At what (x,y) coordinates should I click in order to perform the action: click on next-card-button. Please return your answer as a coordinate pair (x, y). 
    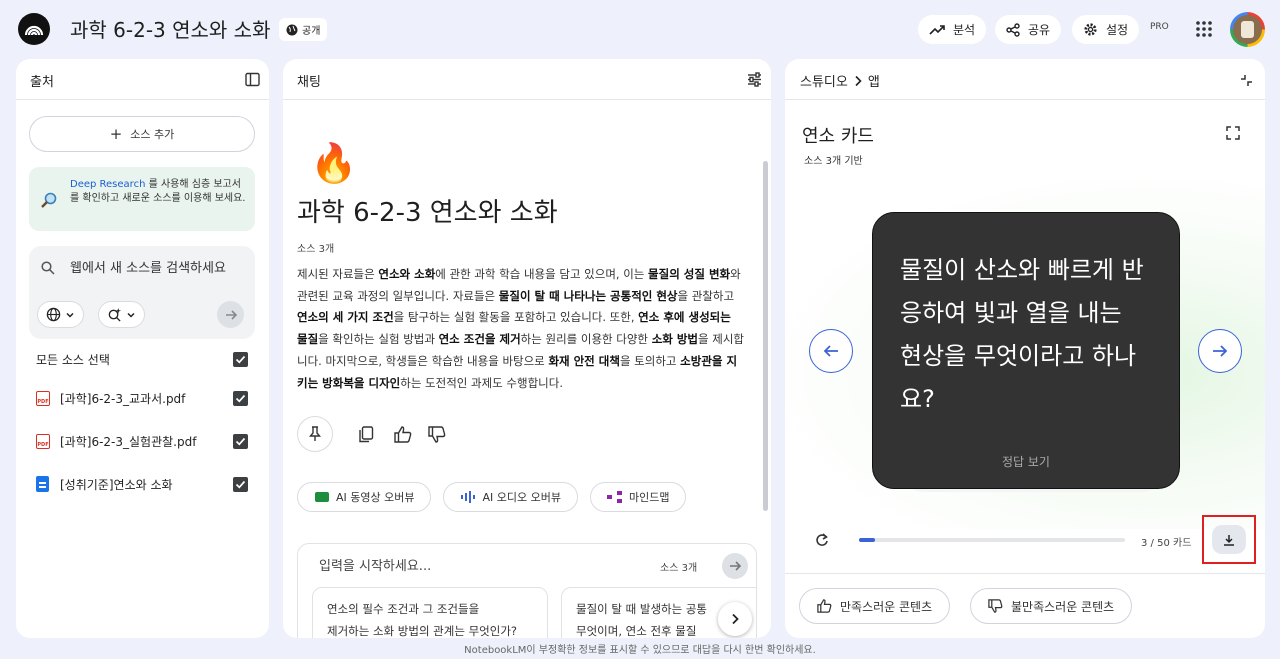
    Looking at the image, I should click on (1220, 351).